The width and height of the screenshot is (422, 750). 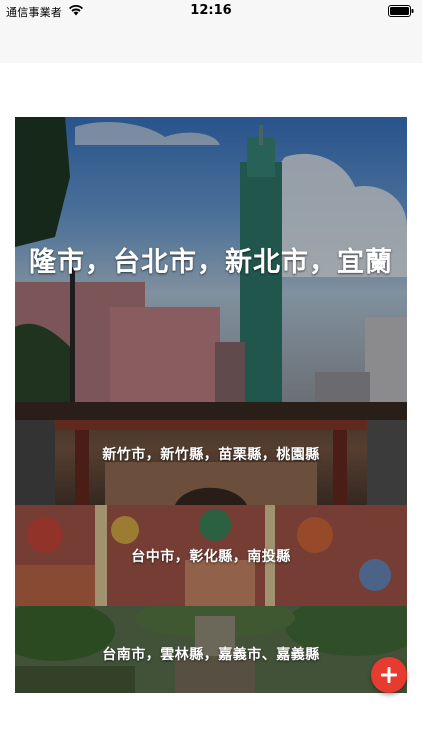 I want to click on status-time: 12:16, so click(x=211, y=10).